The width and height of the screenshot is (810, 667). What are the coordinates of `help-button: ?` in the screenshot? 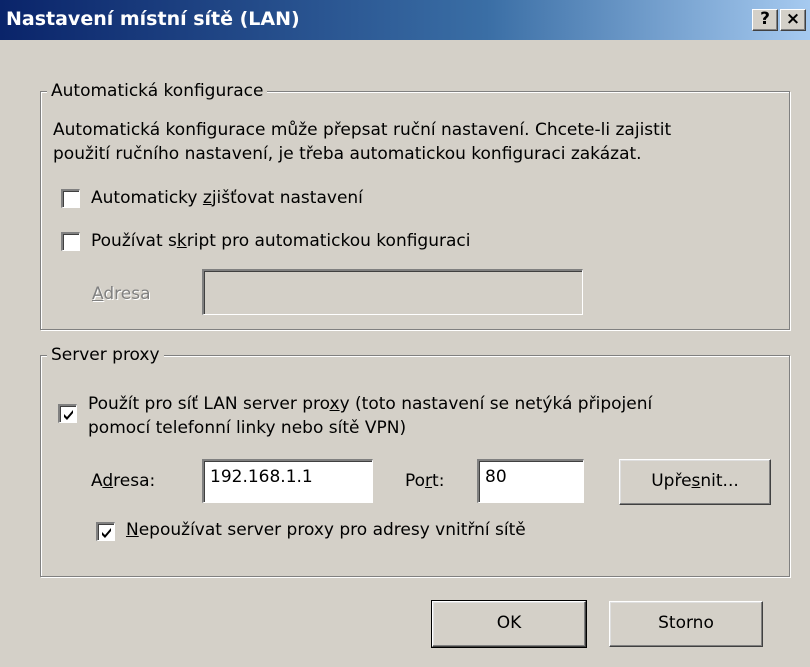 It's located at (765, 20).